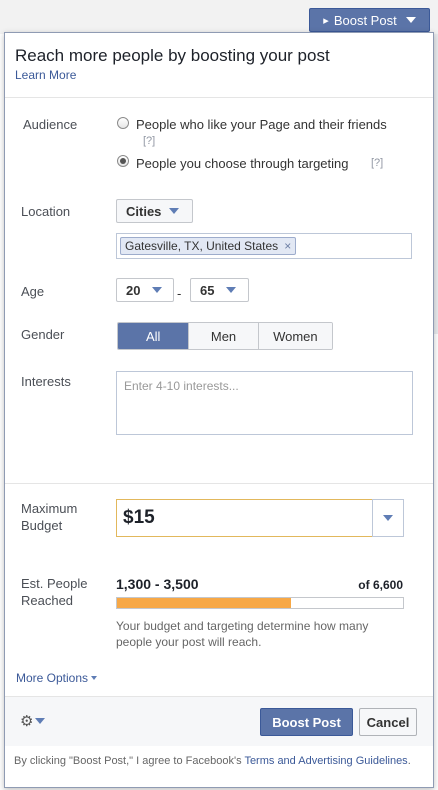 This screenshot has width=438, height=790. I want to click on audience-label: Audience, so click(50, 124).